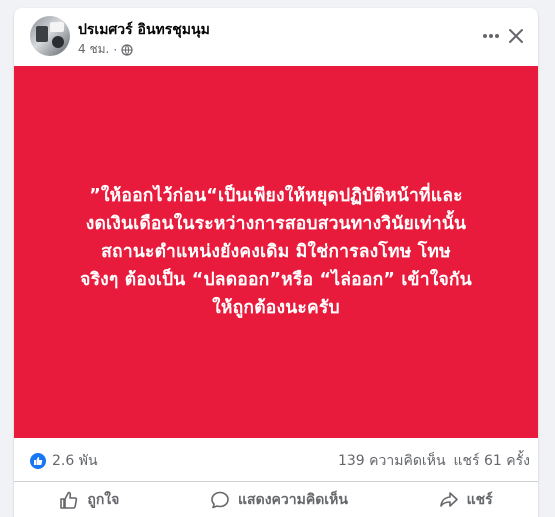  Describe the element at coordinates (492, 461) in the screenshot. I see `share-count: แชร์ 61 ครั้ง` at that location.